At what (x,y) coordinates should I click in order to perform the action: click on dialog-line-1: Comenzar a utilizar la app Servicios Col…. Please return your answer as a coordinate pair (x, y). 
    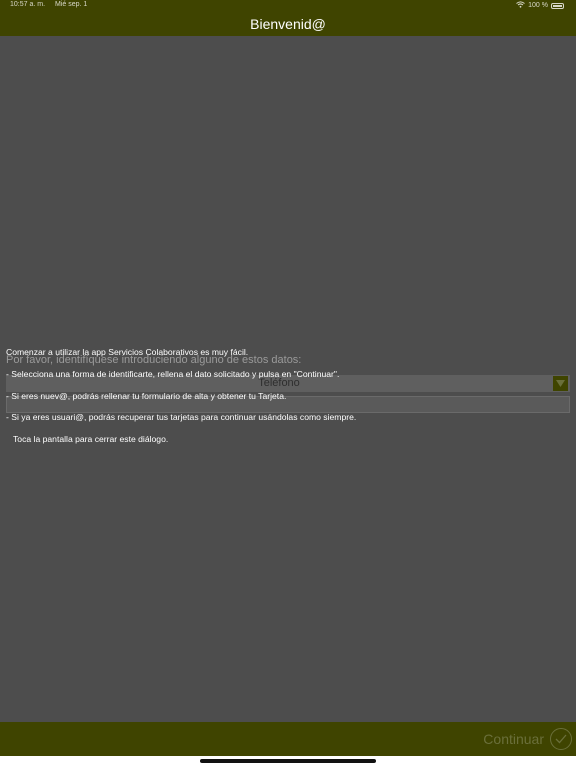
    Looking at the image, I should click on (127, 352).